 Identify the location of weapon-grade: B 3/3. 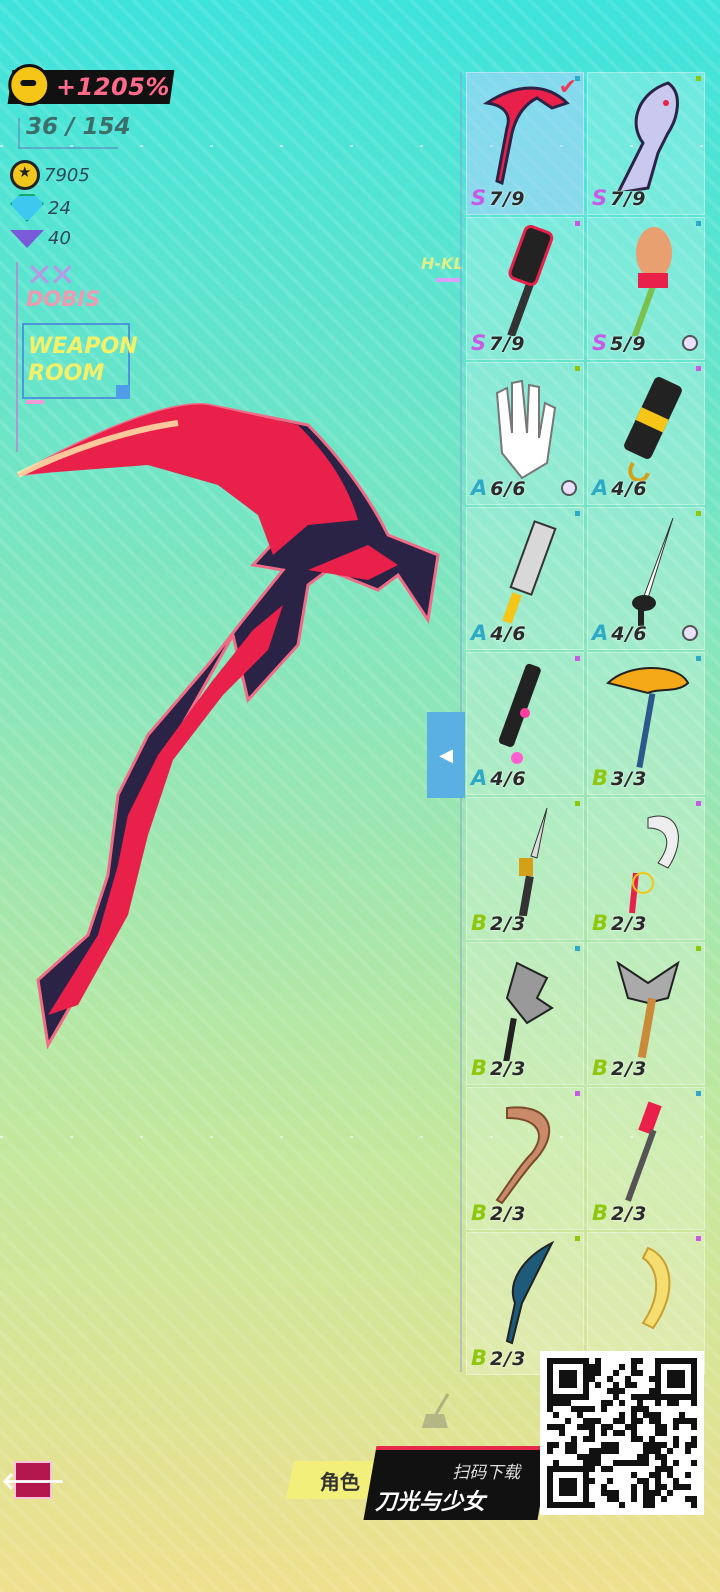
(619, 778).